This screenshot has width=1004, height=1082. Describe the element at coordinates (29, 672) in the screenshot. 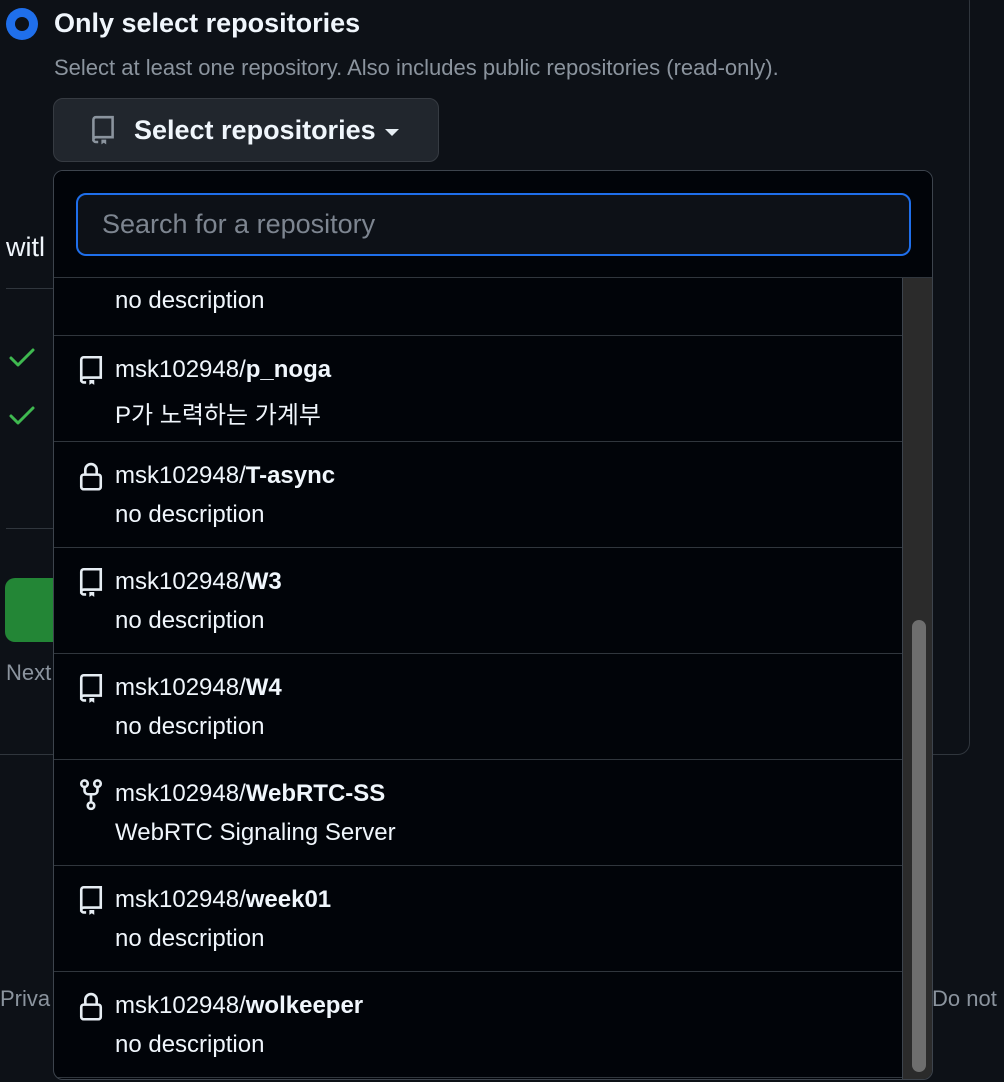

I see `background-next-fragment: Next` at that location.